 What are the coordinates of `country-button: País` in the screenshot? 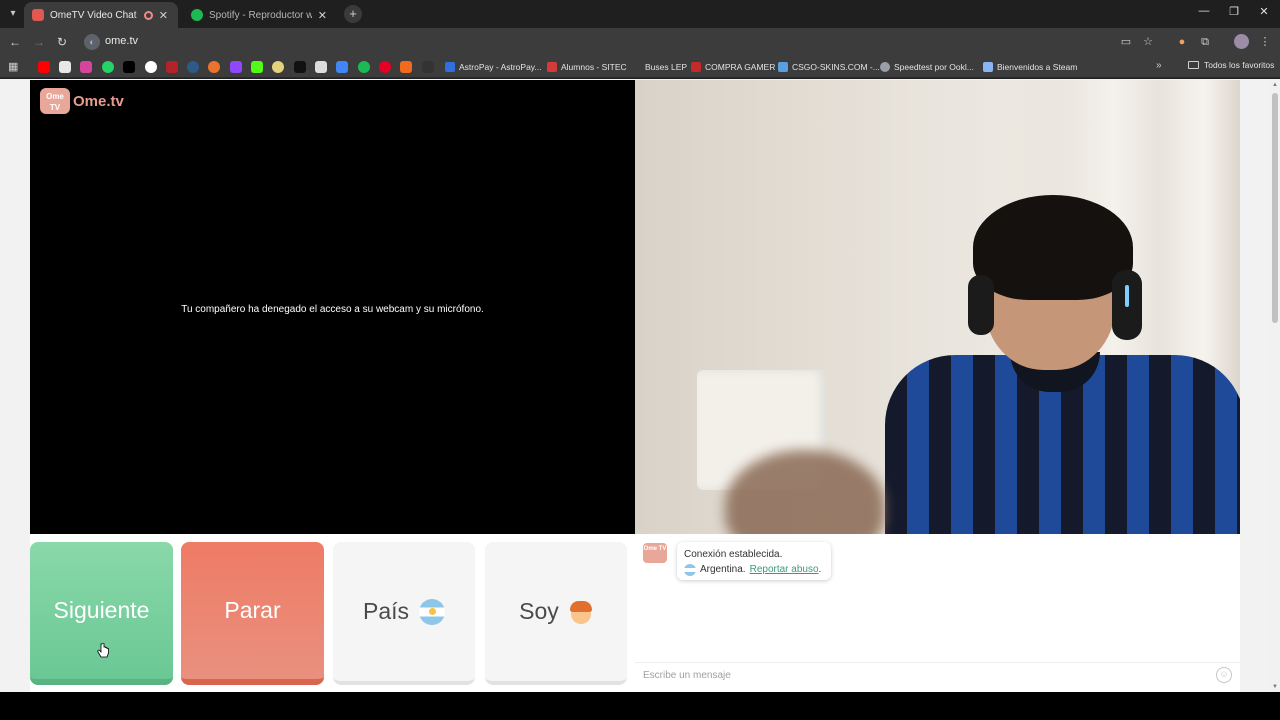 It's located at (404, 613).